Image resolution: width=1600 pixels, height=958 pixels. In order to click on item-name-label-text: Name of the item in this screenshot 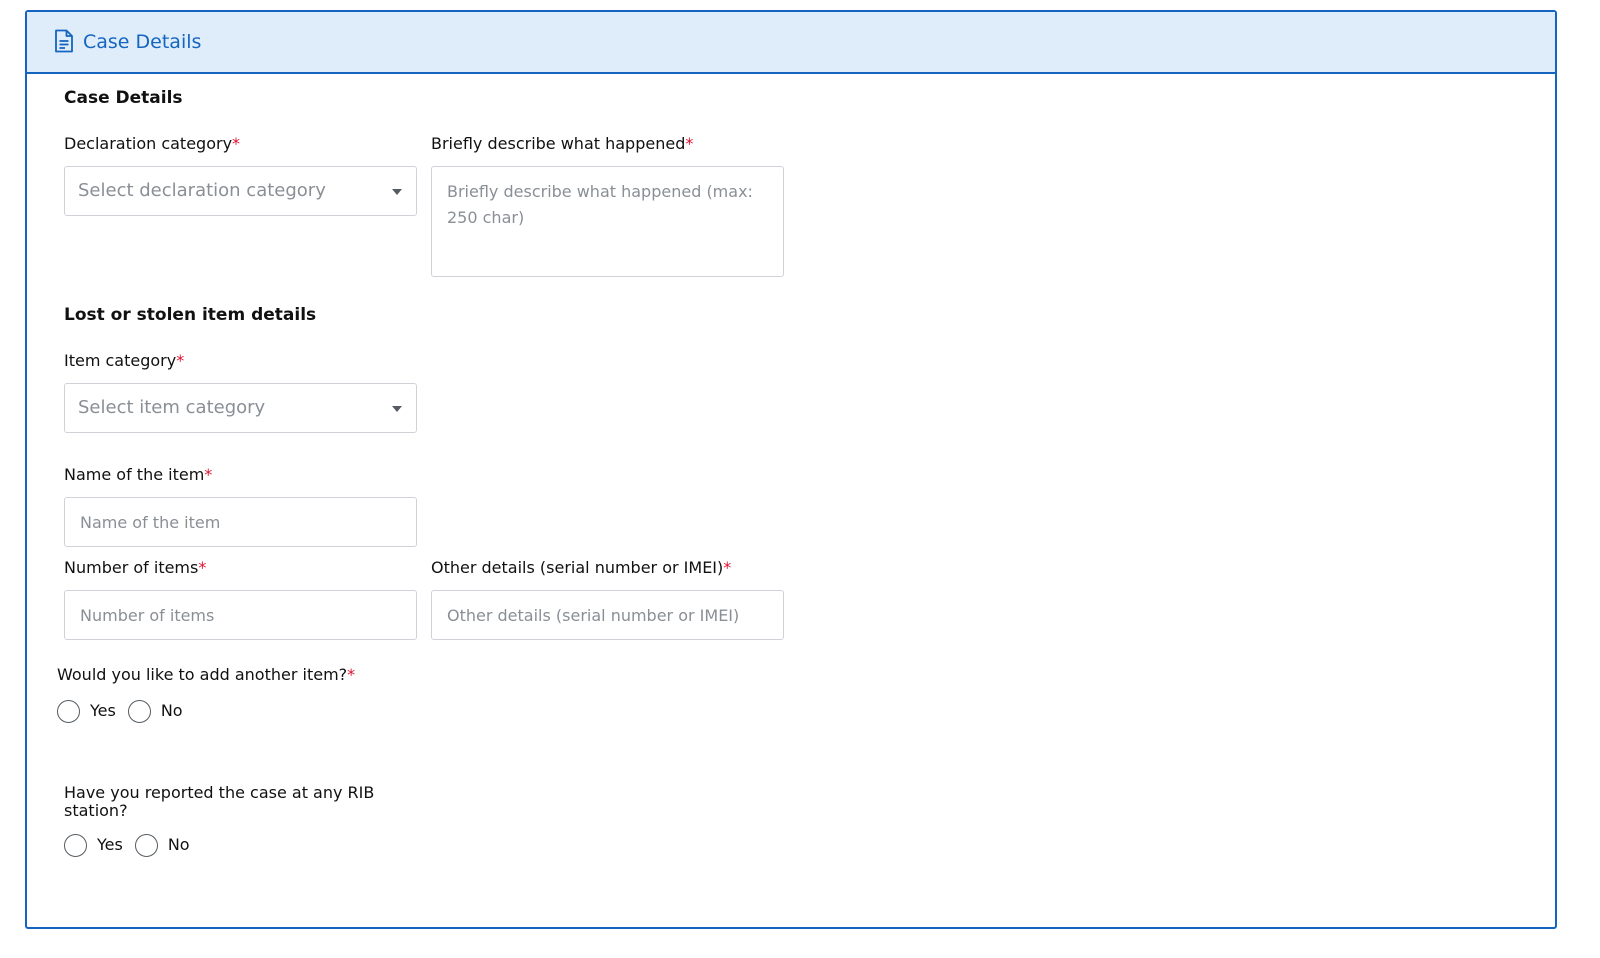, I will do `click(134, 474)`.